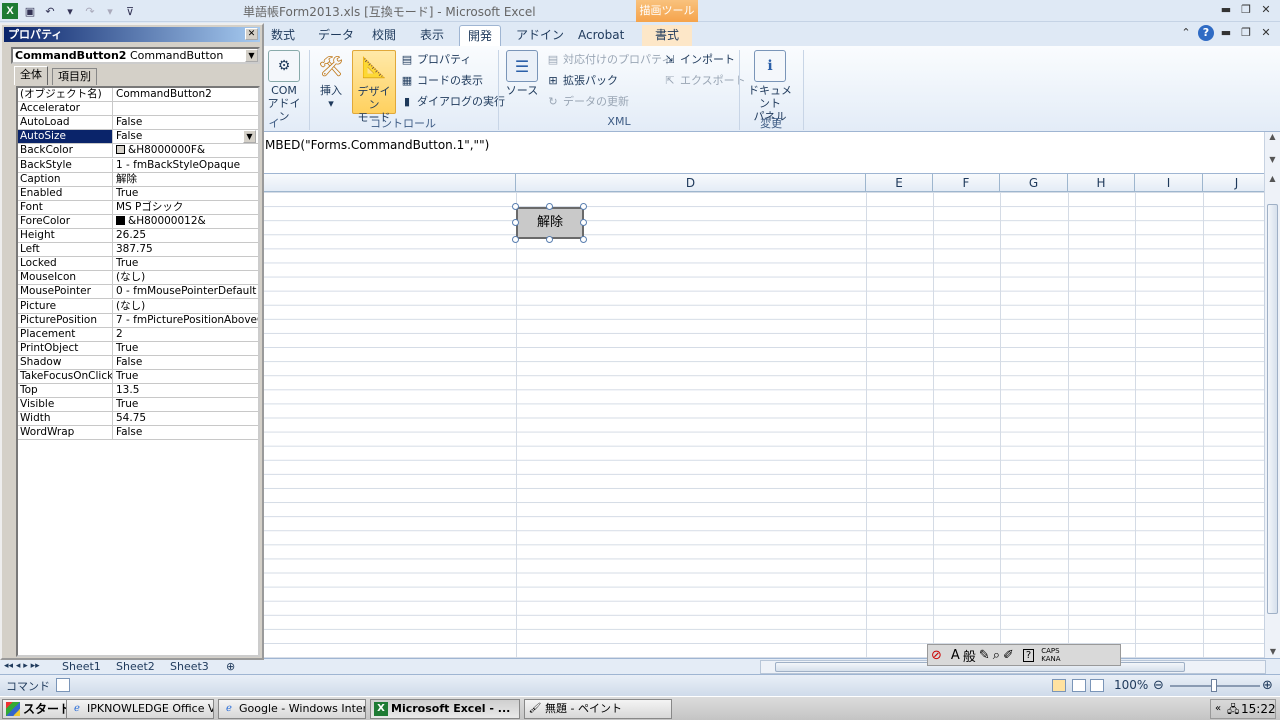 This screenshot has width=1280, height=720. What do you see at coordinates (186, 418) in the screenshot?
I see `property-value: 54.75` at bounding box center [186, 418].